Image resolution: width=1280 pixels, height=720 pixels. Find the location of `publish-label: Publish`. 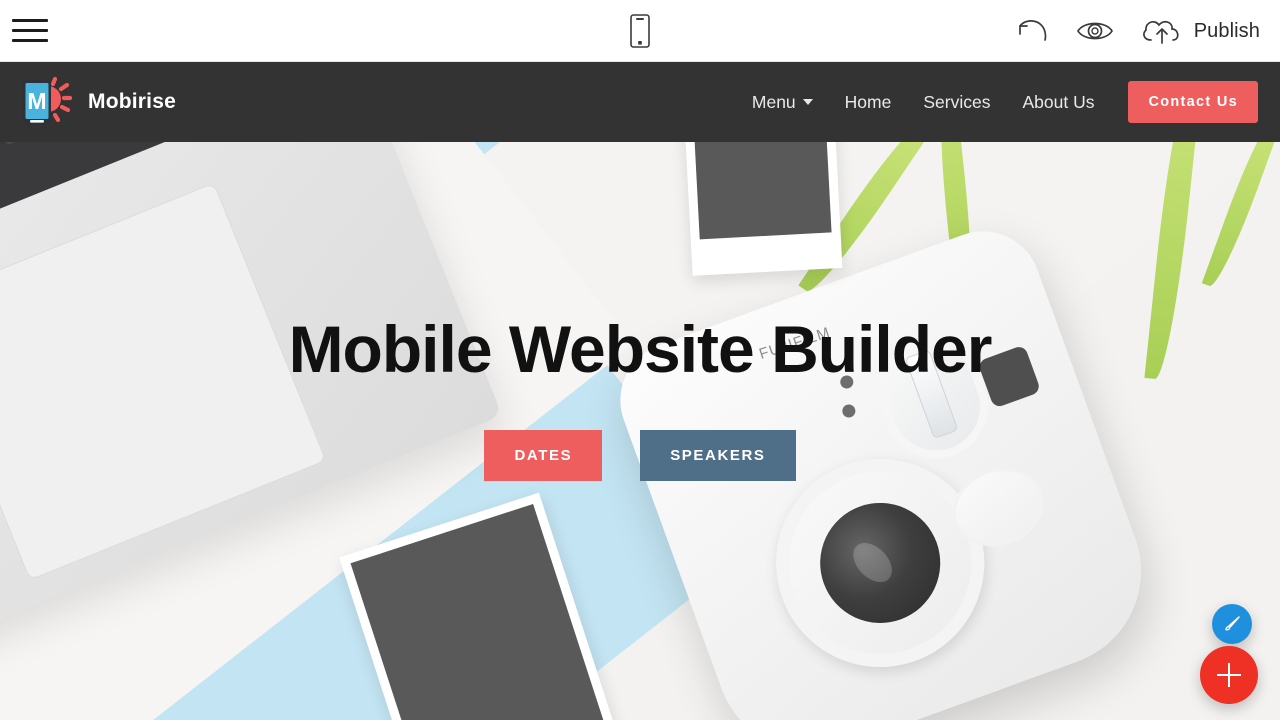

publish-label: Publish is located at coordinates (1226, 30).